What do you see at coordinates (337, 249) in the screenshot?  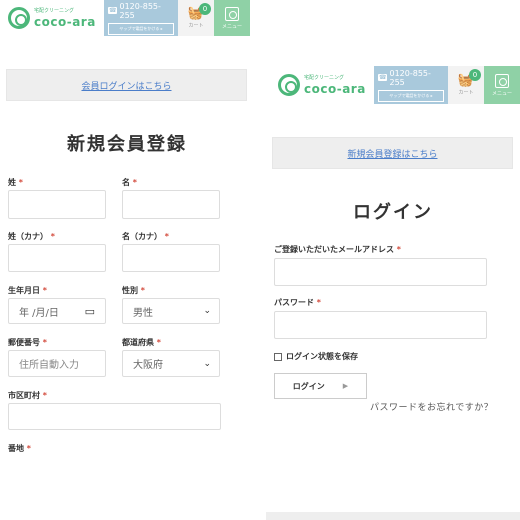 I see `email-label: ご登録いただいたメールアドレス *` at bounding box center [337, 249].